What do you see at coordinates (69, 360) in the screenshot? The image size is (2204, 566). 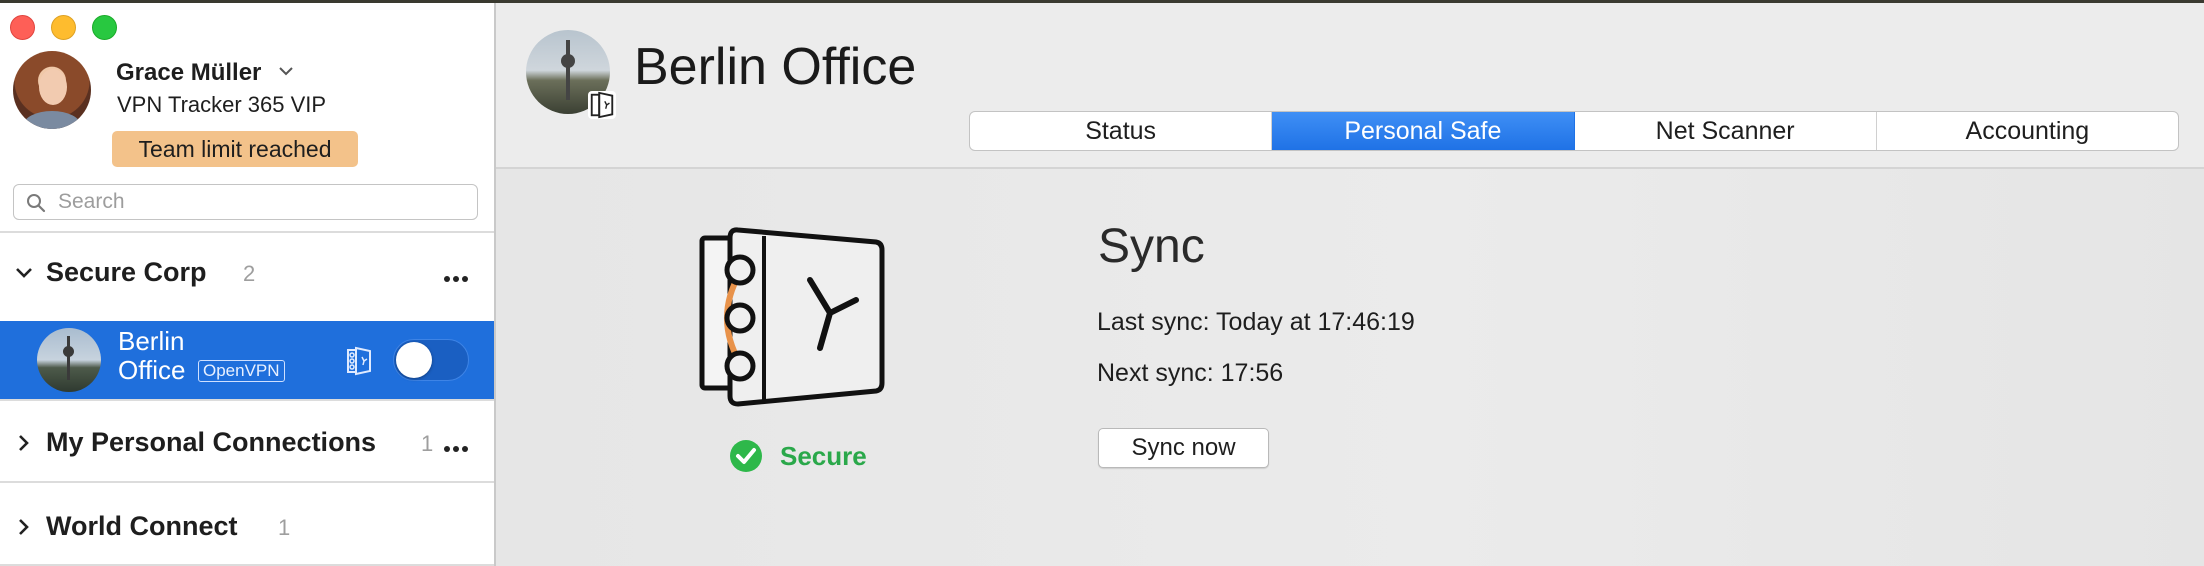 I see `connection-avatar` at bounding box center [69, 360].